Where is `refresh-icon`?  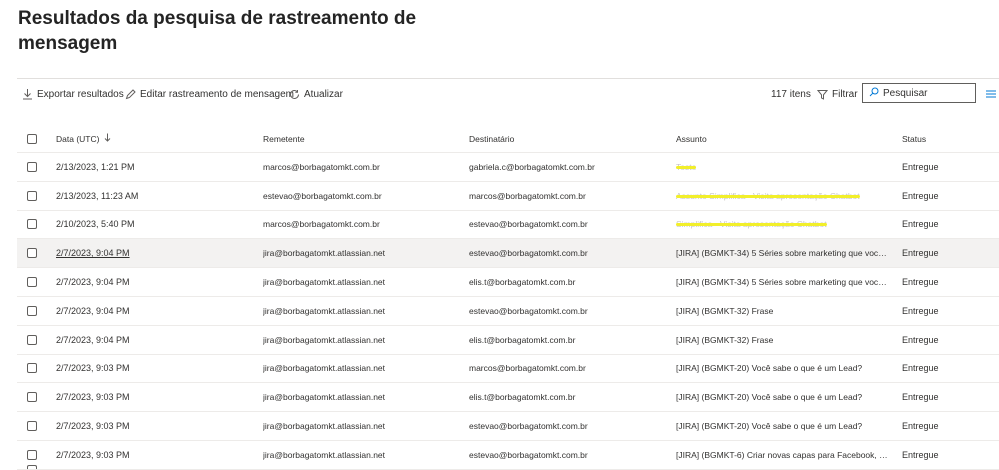
refresh-icon is located at coordinates (294, 94).